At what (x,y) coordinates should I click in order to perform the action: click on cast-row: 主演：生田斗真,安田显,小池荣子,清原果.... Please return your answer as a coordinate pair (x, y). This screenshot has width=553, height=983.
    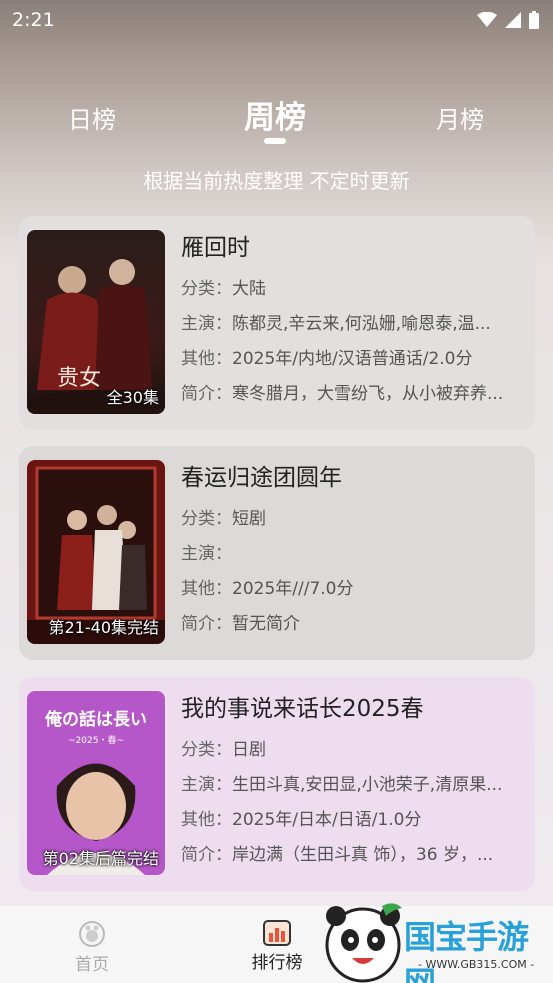
    Looking at the image, I should click on (355, 785).